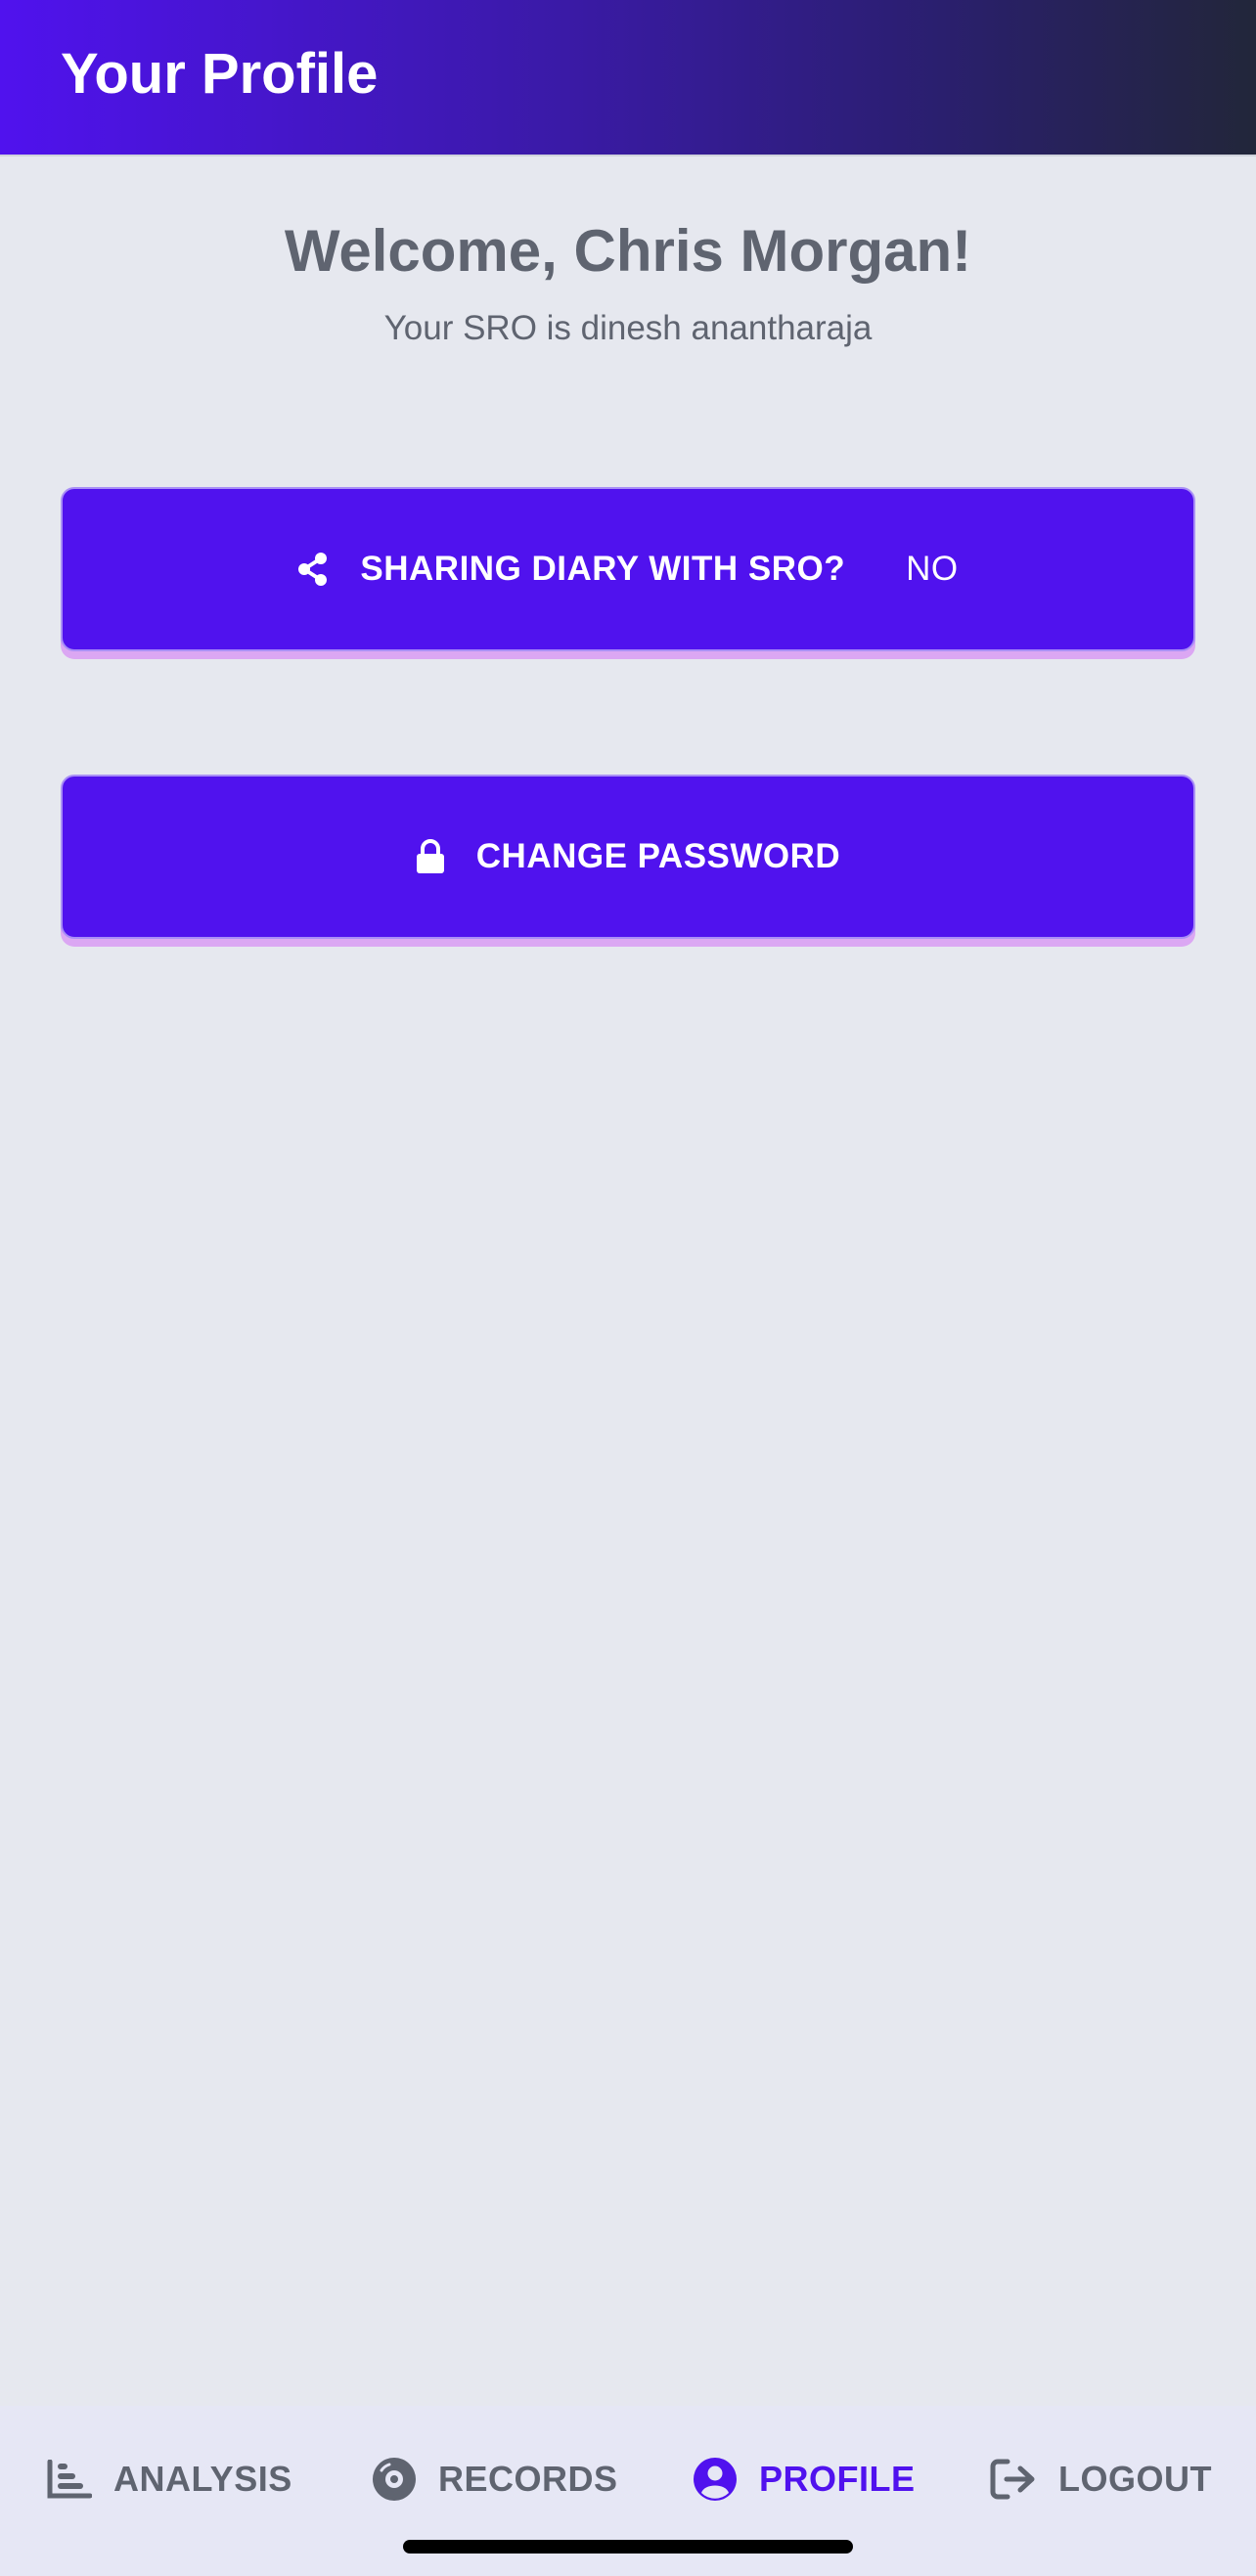 The image size is (1256, 2576). I want to click on nav-logout: LOGOUT, so click(1101, 2479).